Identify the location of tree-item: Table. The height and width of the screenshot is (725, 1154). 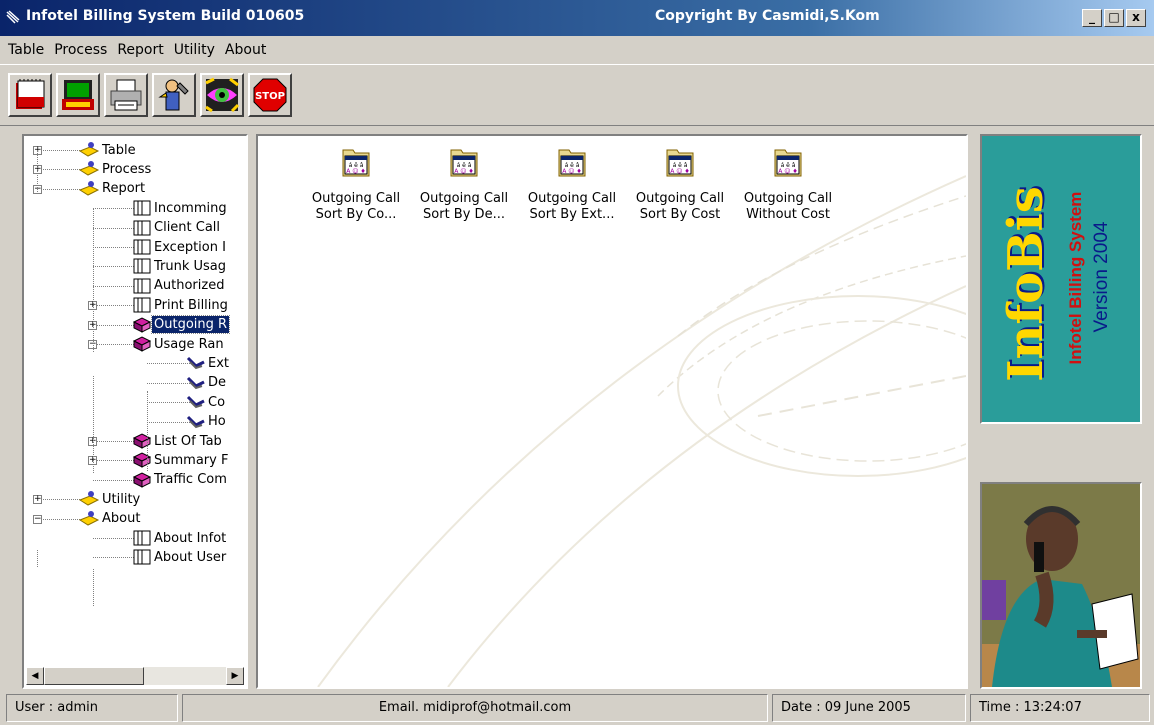
(108, 150).